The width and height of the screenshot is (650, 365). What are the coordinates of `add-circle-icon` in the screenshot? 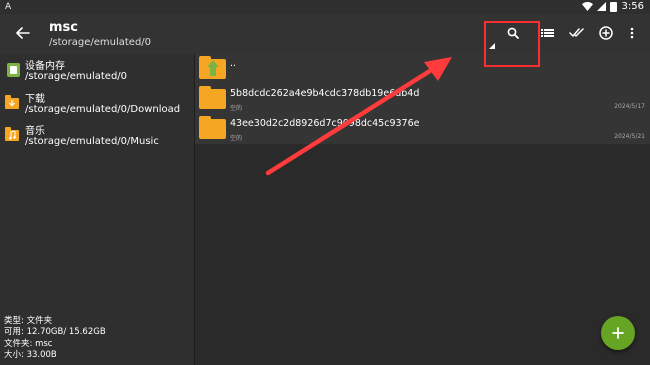 It's located at (606, 33).